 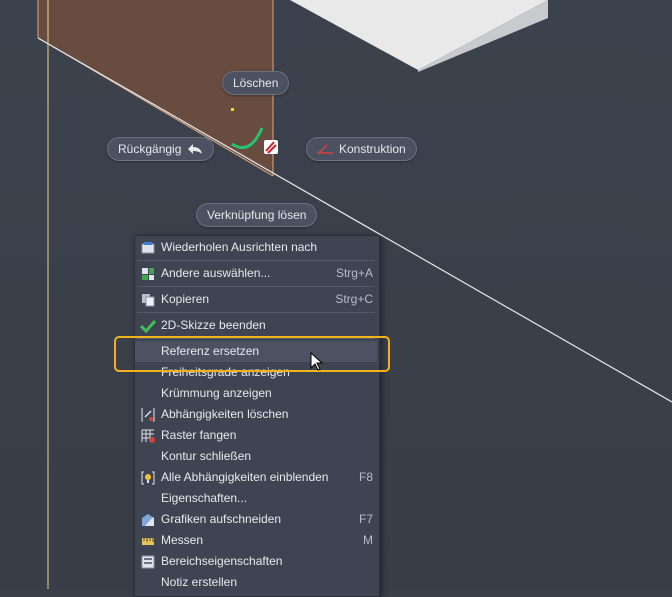 I want to click on menu-item-create-note: Notiz erstellen, so click(x=256, y=582).